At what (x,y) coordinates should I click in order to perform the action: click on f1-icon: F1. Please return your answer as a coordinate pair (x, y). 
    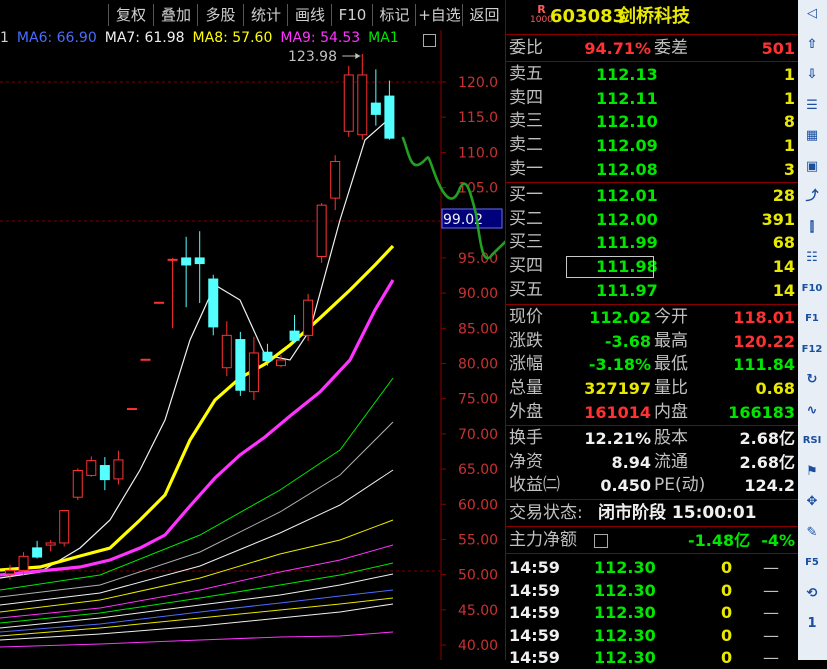
    Looking at the image, I should click on (812, 319).